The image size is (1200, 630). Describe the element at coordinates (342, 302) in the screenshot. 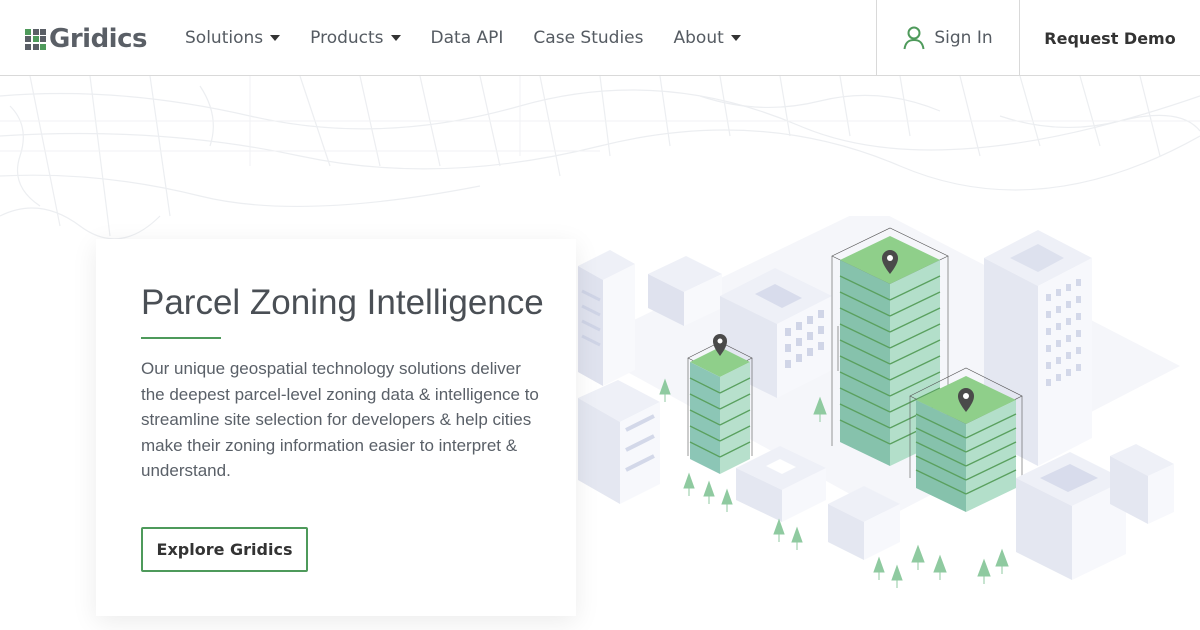

I see `hero-title: Parcel Zoning Intelligence` at that location.